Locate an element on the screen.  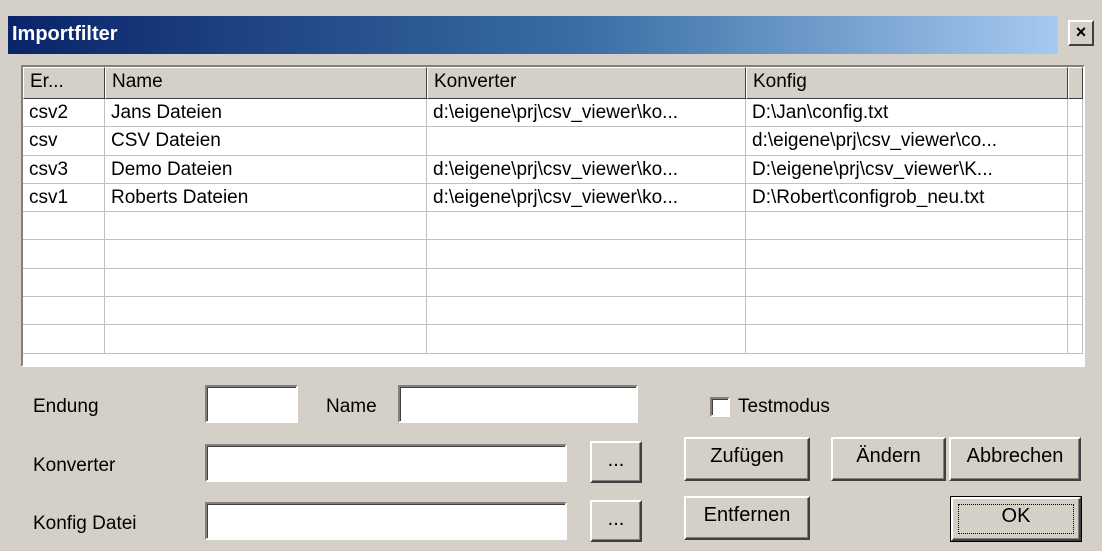
konfig-datei-label: Konfig Datei is located at coordinates (85, 523).